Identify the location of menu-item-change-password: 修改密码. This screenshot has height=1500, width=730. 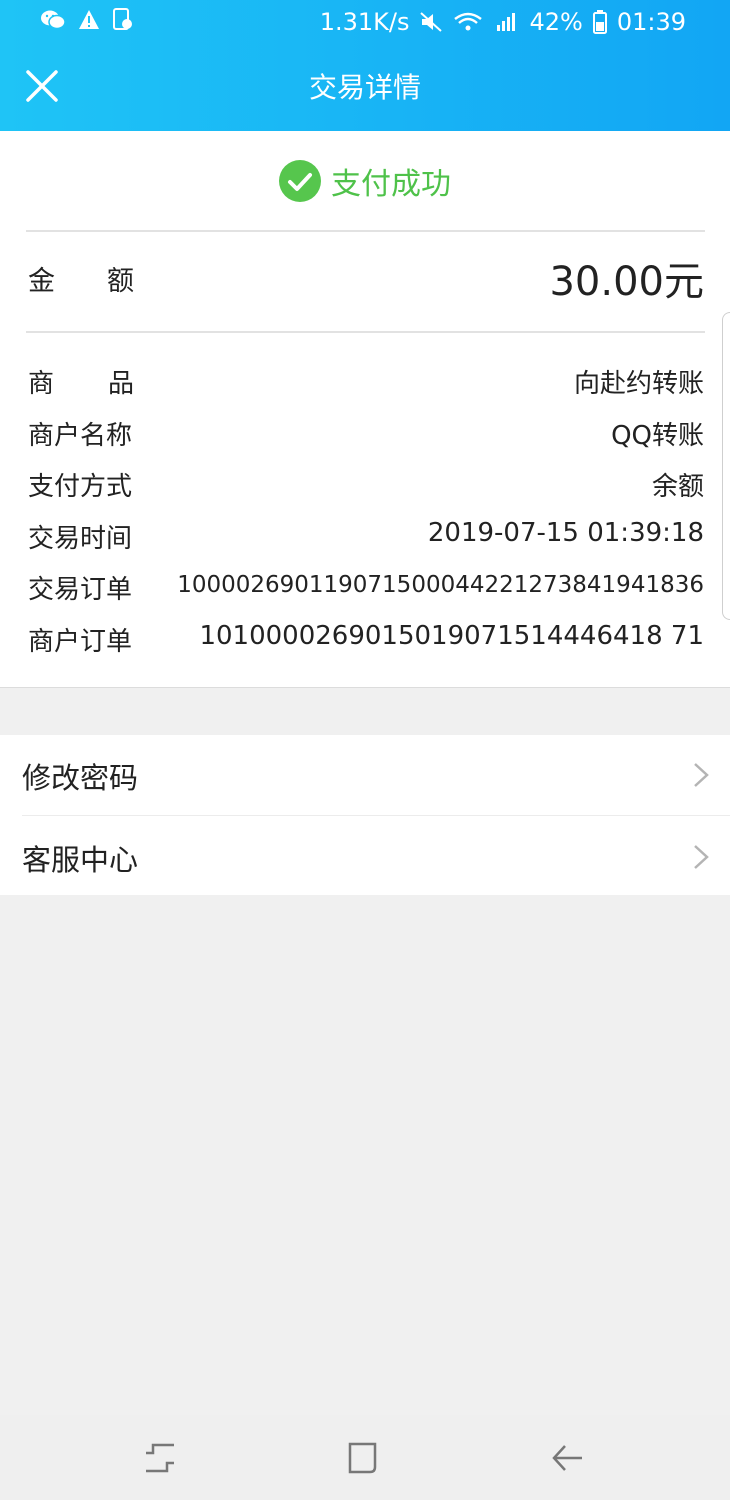
(365, 775).